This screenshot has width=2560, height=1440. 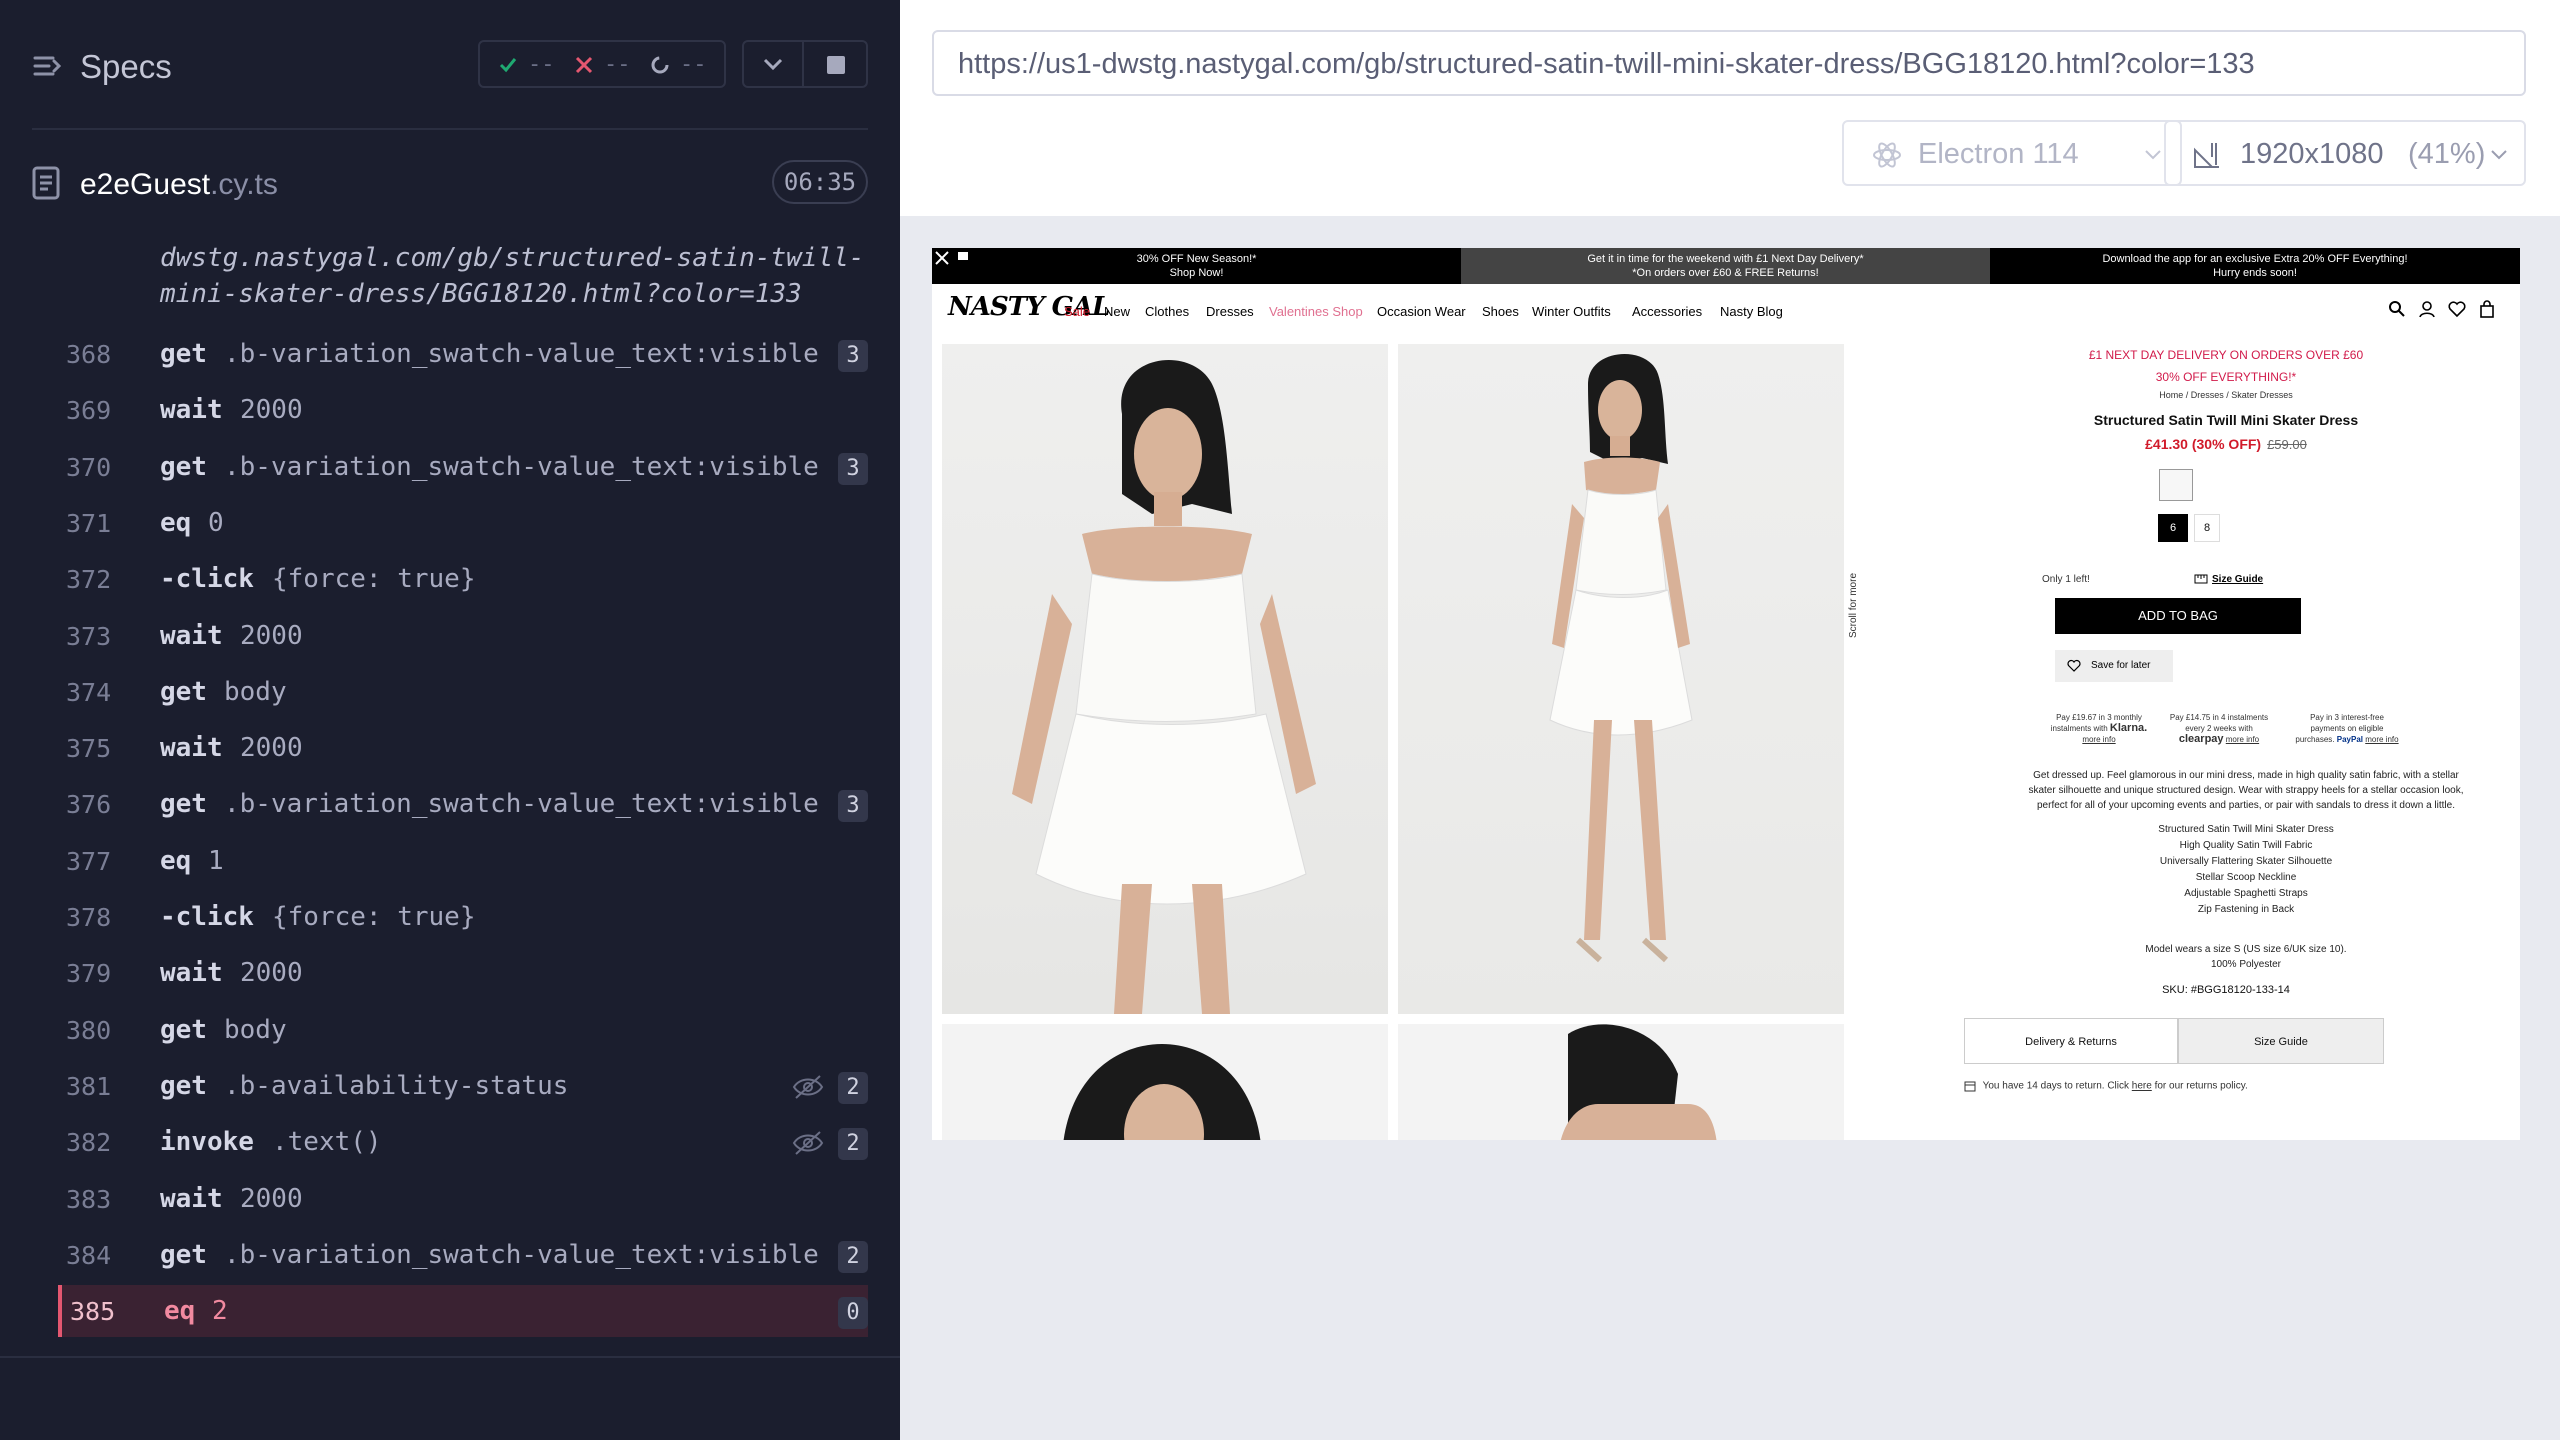 What do you see at coordinates (1230, 311) in the screenshot?
I see `nav-dresses: Dresses` at bounding box center [1230, 311].